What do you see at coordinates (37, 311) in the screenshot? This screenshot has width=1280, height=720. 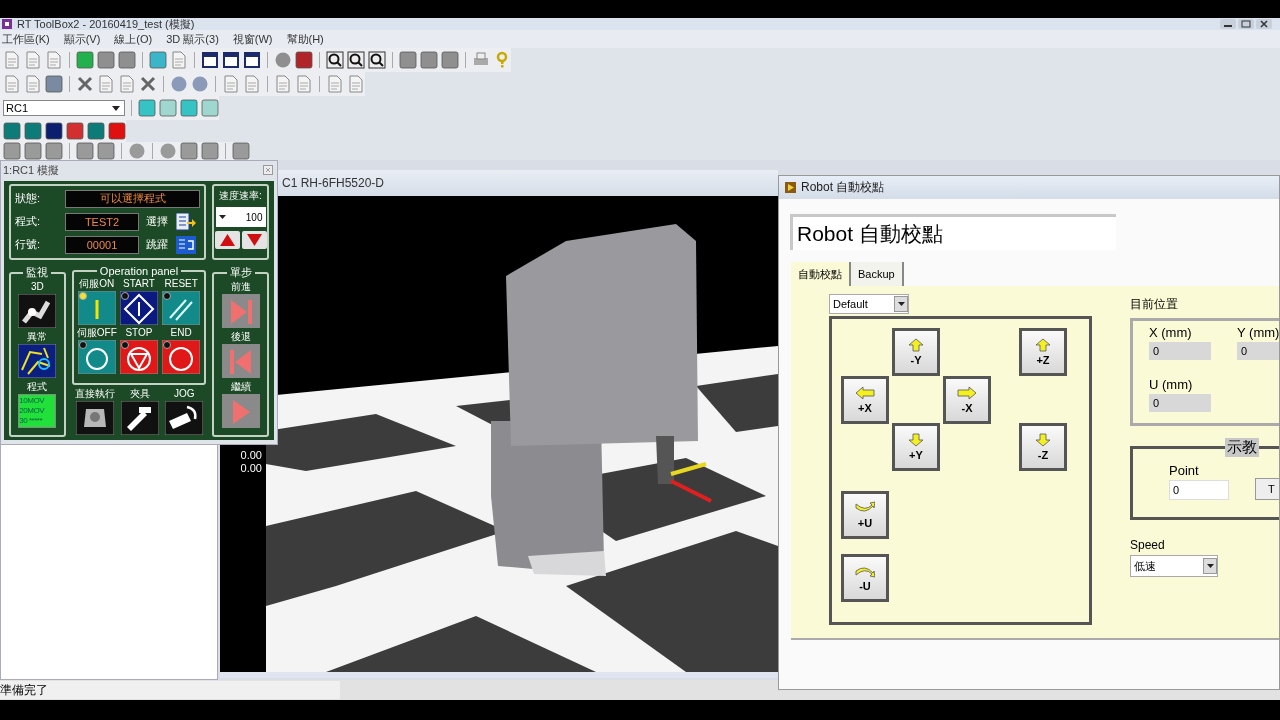 I see `robot-view-button` at bounding box center [37, 311].